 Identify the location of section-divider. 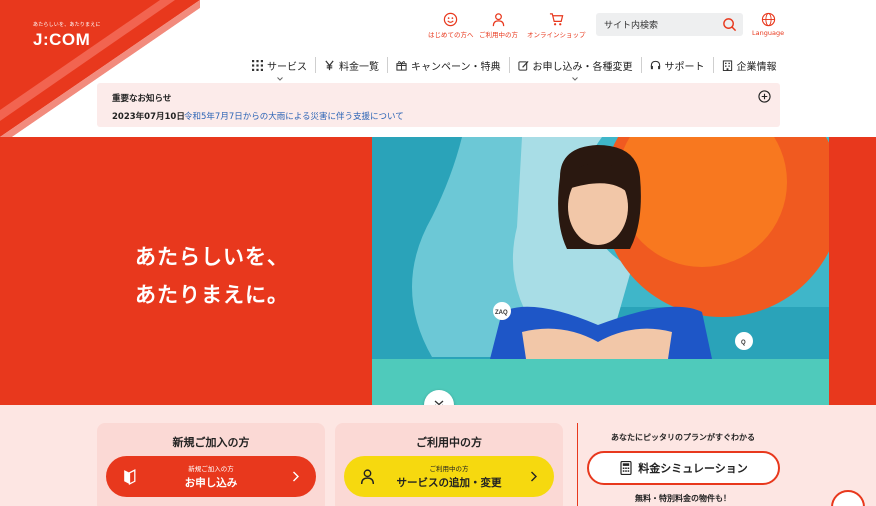
(577, 464).